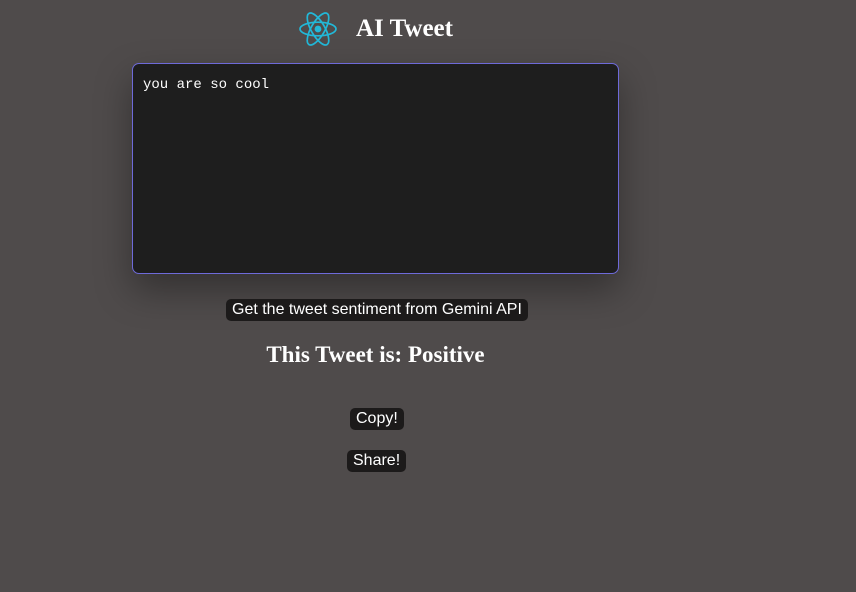 This screenshot has height=592, width=856. Describe the element at coordinates (377, 461) in the screenshot. I see `share-button: Share!` at that location.